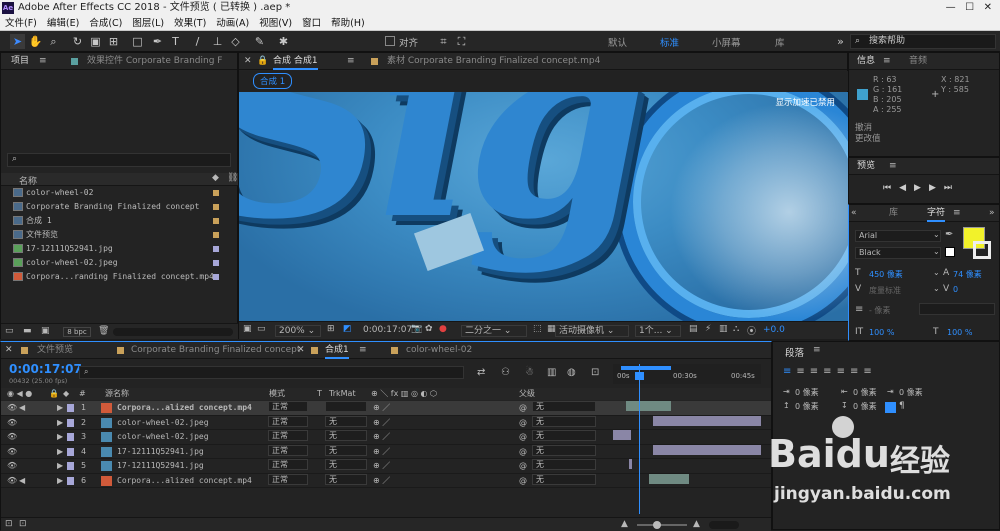  I want to click on shy-layers-icon: ☃, so click(529, 372).